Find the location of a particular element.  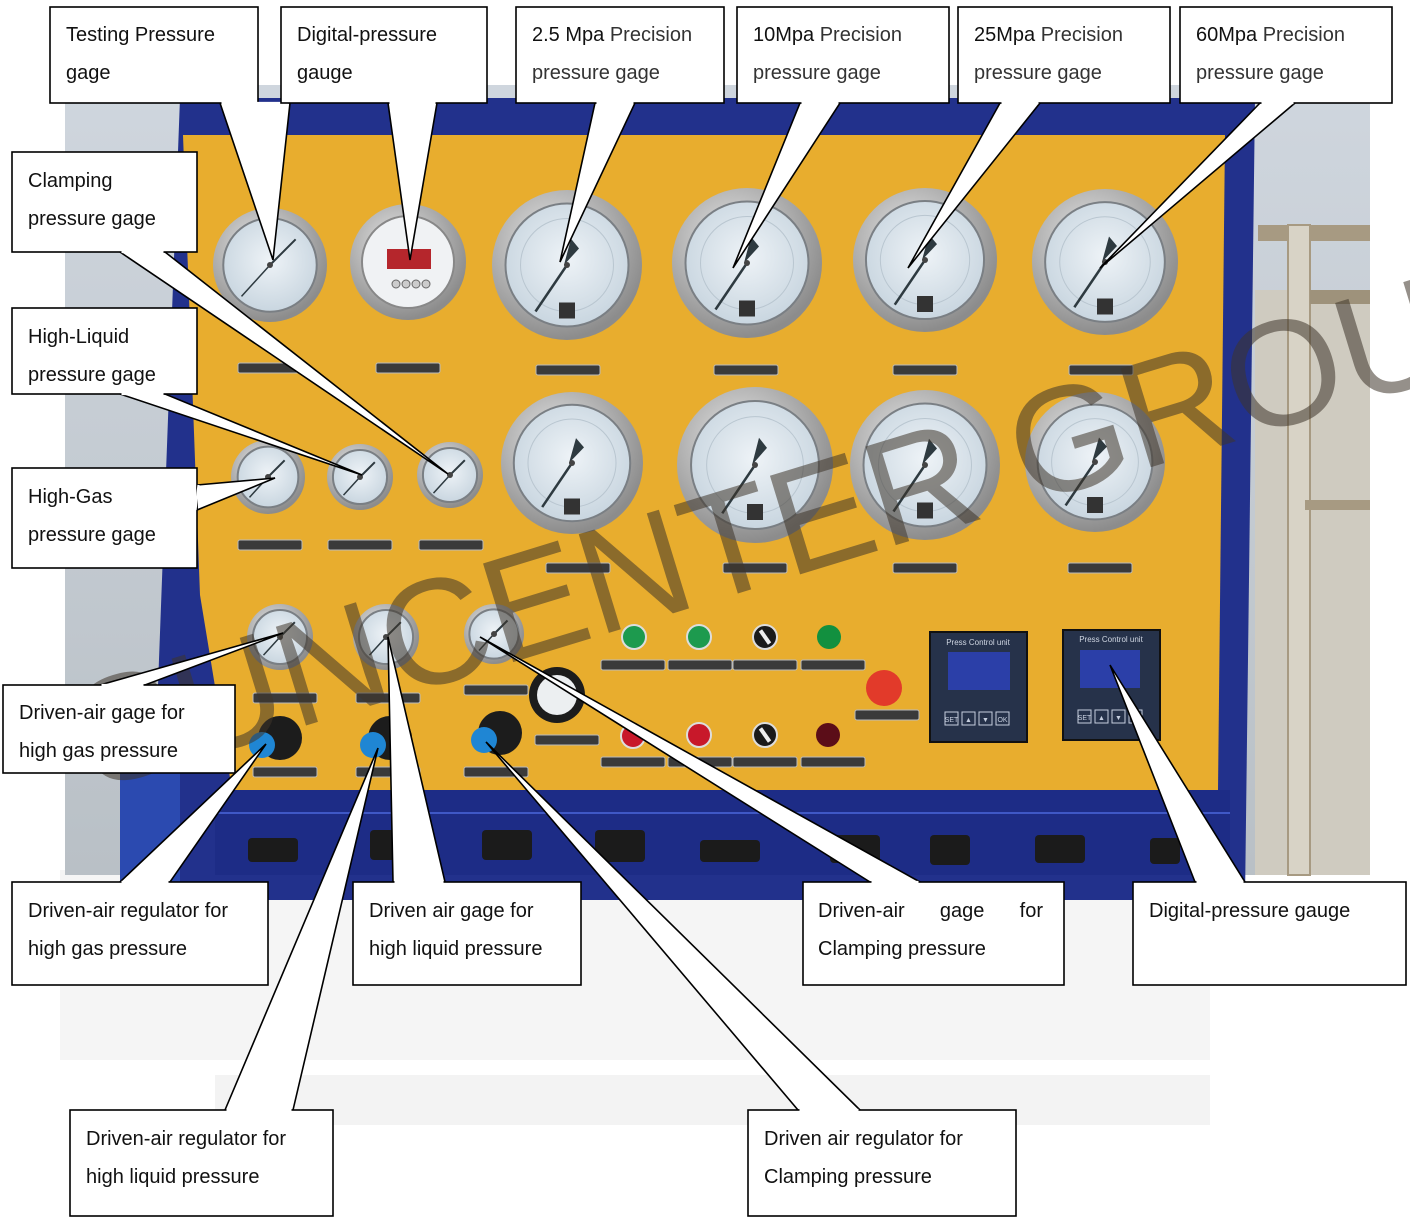

callout-prefix: 25Mpa is located at coordinates (1005, 35).